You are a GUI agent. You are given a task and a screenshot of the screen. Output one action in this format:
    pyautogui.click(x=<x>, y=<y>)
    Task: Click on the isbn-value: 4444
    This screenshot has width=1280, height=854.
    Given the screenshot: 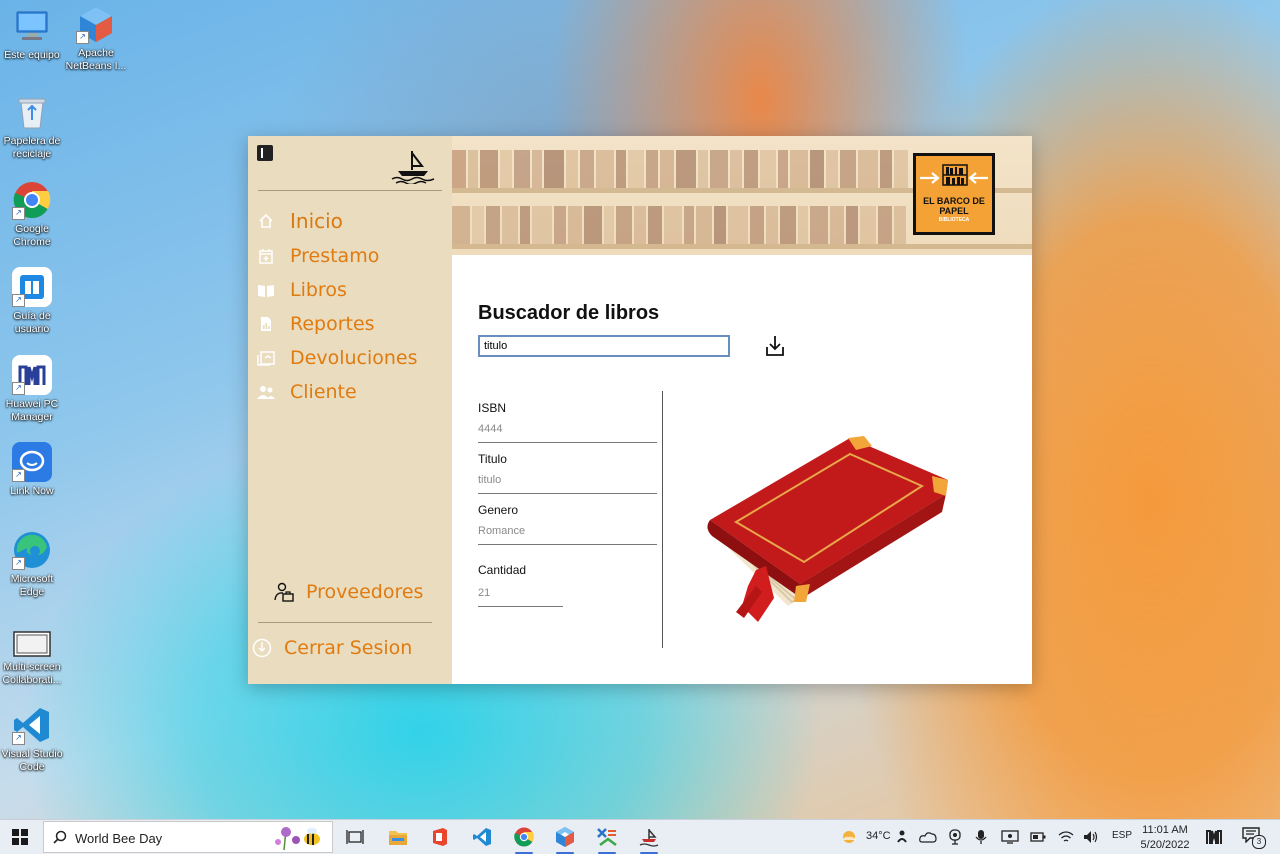 What is the action you would take?
    pyautogui.click(x=490, y=429)
    